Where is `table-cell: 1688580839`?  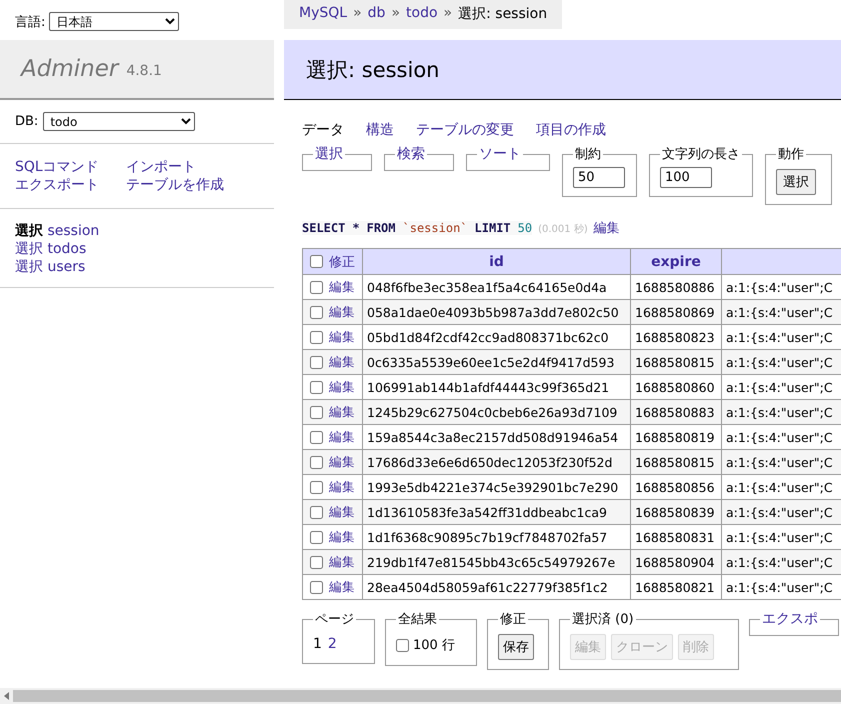 table-cell: 1688580839 is located at coordinates (675, 512).